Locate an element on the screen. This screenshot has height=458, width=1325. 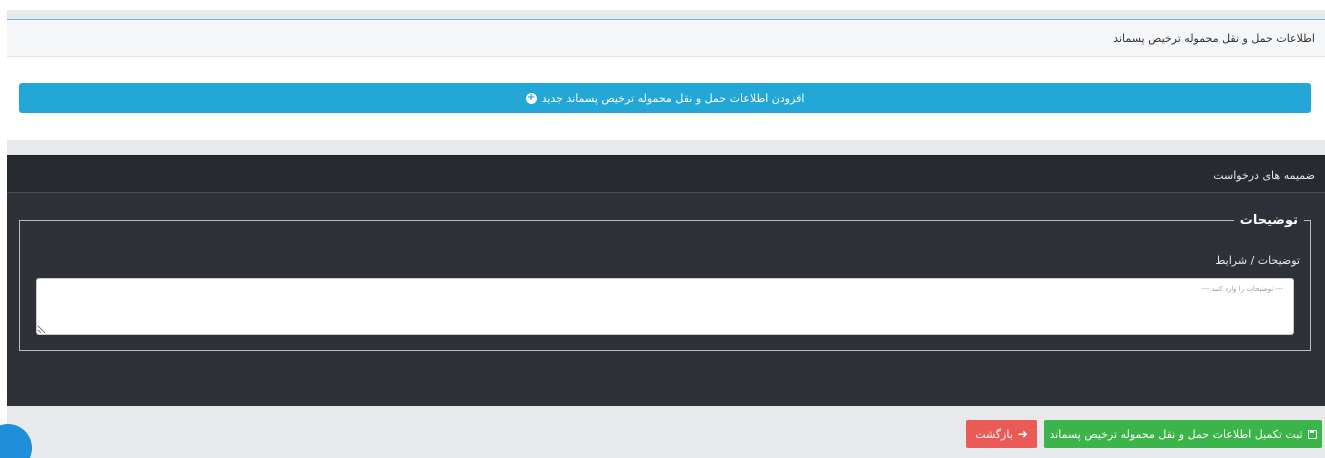
description-textarea is located at coordinates (665, 306).